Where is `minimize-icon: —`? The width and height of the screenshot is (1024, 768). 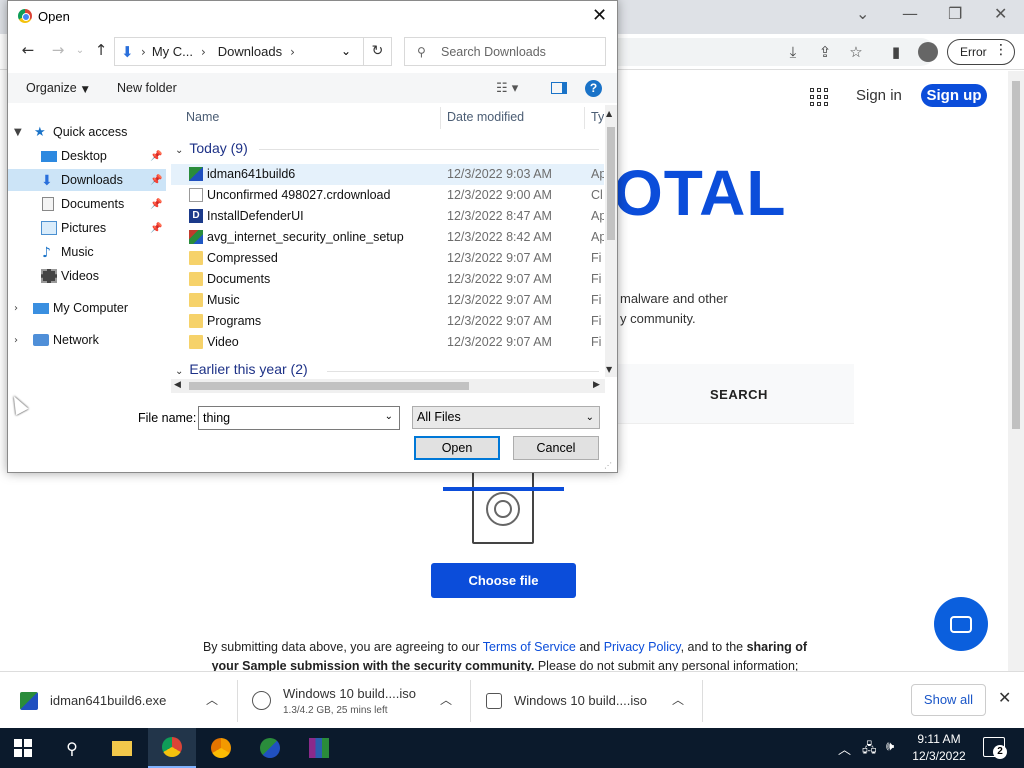 minimize-icon: — is located at coordinates (910, 13).